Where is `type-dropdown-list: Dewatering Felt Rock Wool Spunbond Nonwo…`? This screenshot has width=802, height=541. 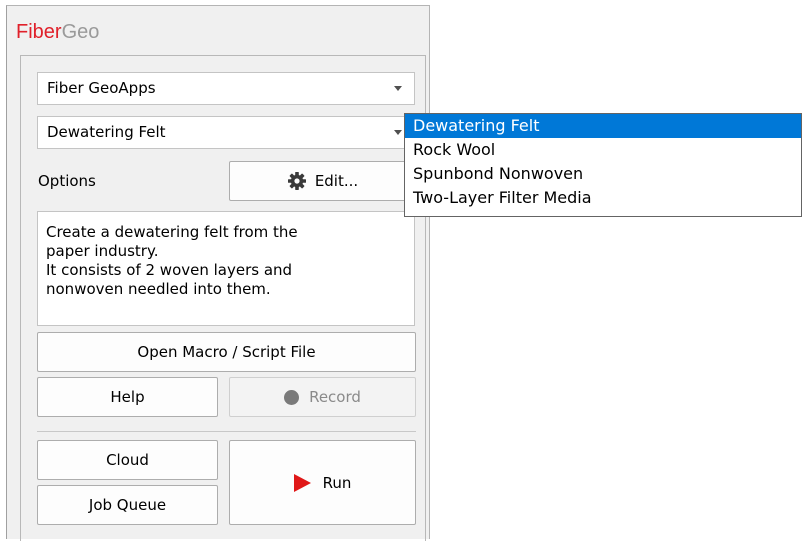
type-dropdown-list: Dewatering Felt Rock Wool Spunbond Nonwo… is located at coordinates (603, 165).